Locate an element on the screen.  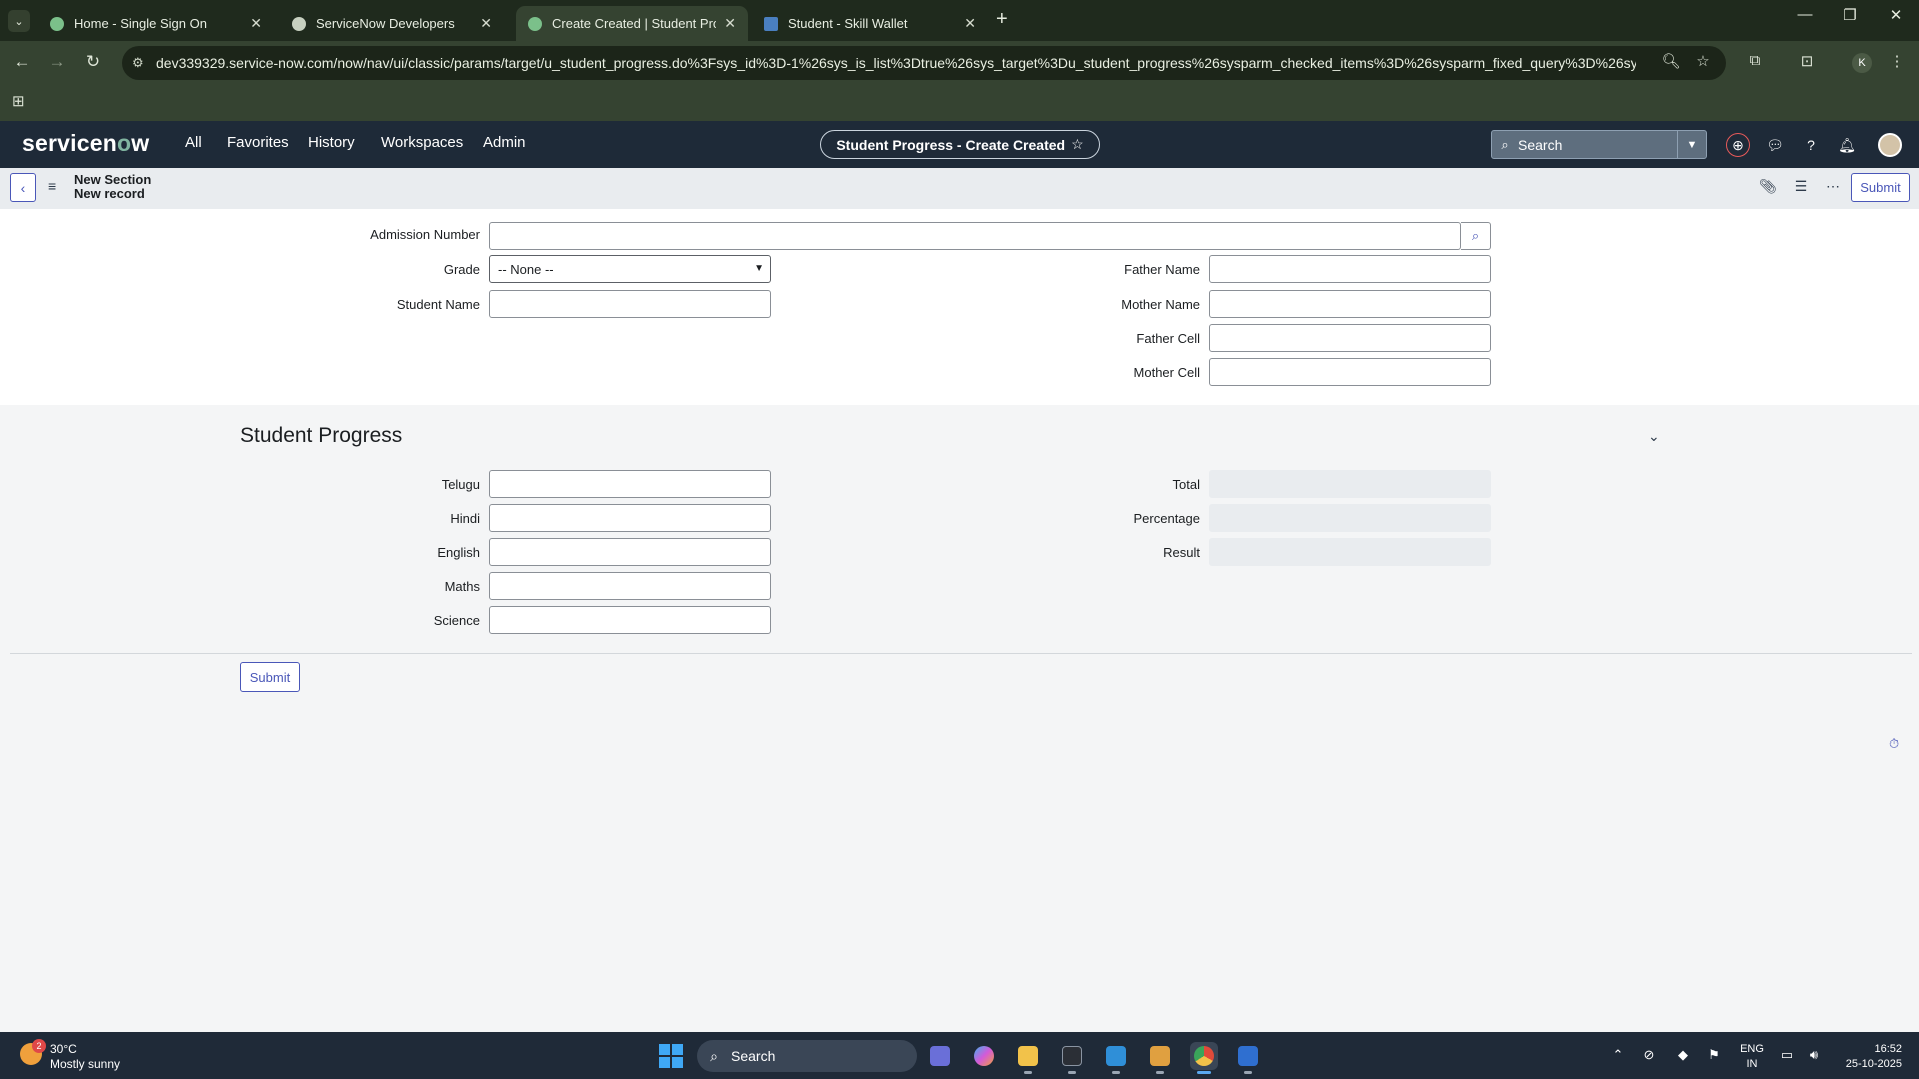
tab-title: ServiceNow Developers is located at coordinates (385, 23).